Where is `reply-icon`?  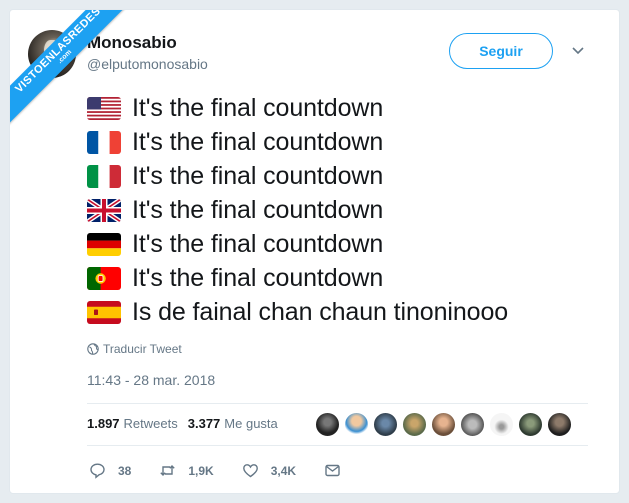 reply-icon is located at coordinates (97, 471).